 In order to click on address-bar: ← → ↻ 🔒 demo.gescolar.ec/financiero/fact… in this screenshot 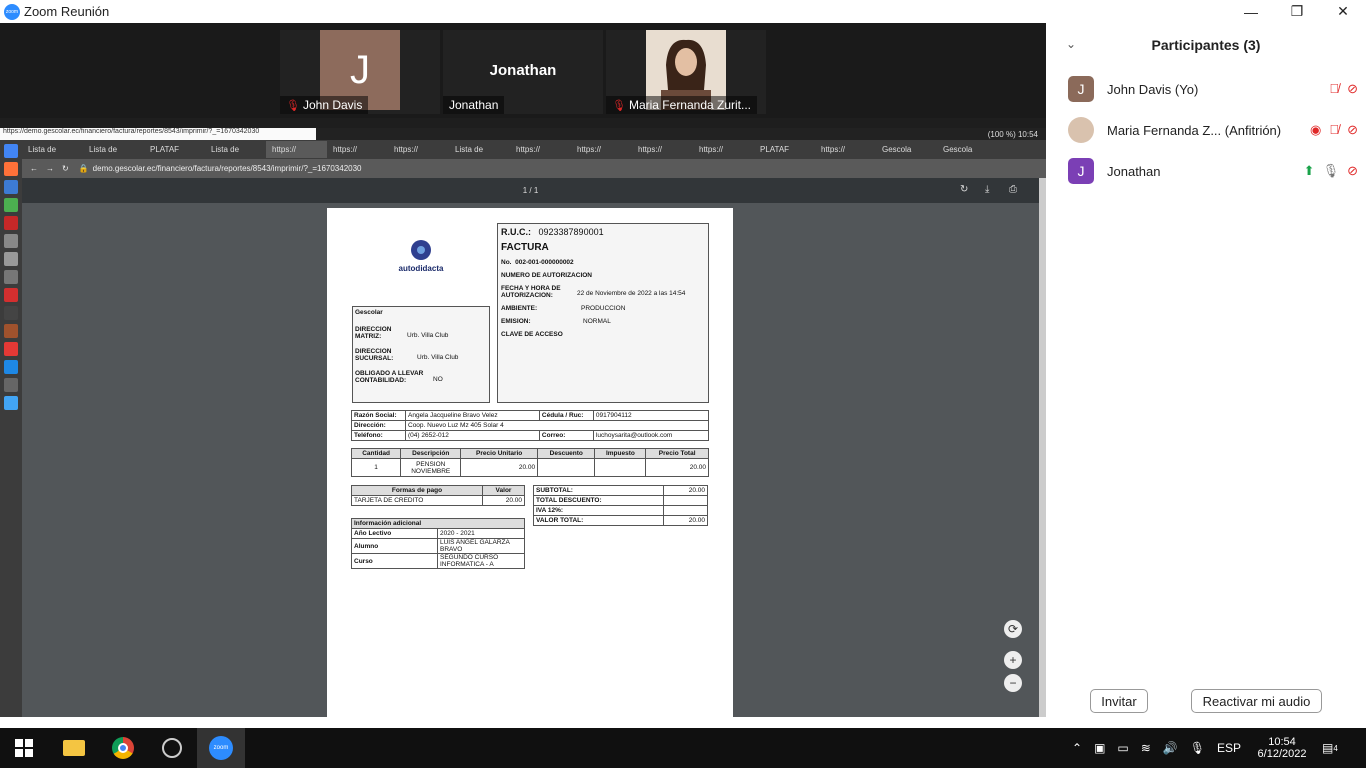, I will do `click(534, 168)`.